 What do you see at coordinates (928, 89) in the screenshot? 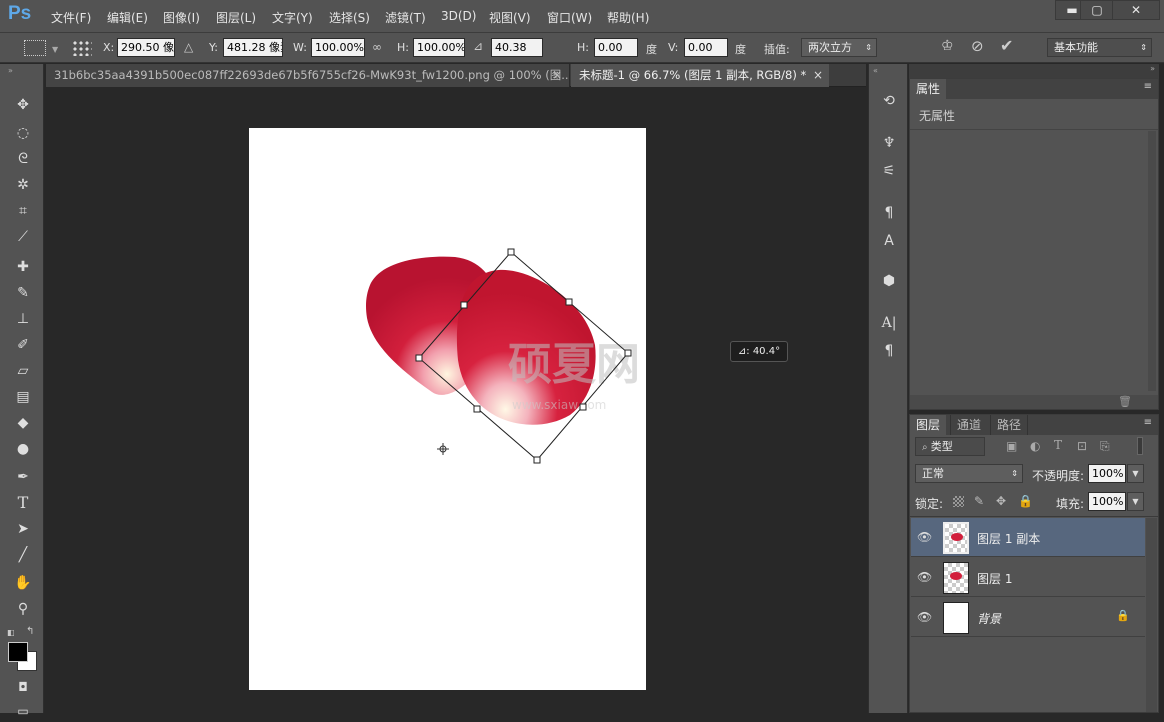
I see `tab-properties: 属性` at bounding box center [928, 89].